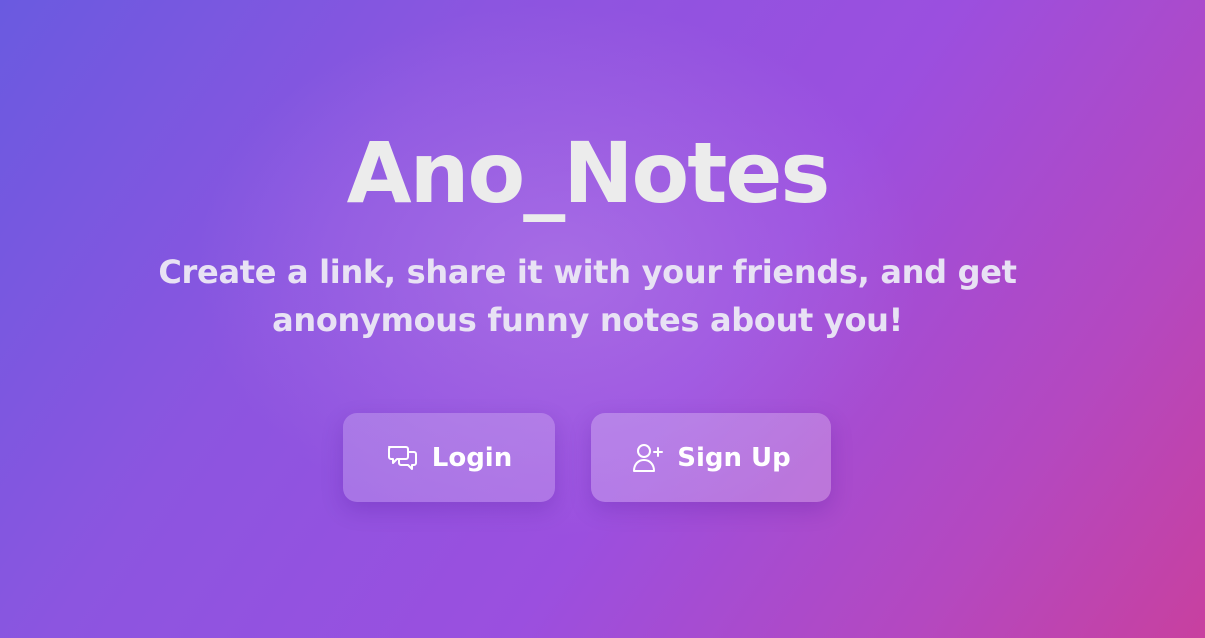  I want to click on user-plus-icon, so click(648, 458).